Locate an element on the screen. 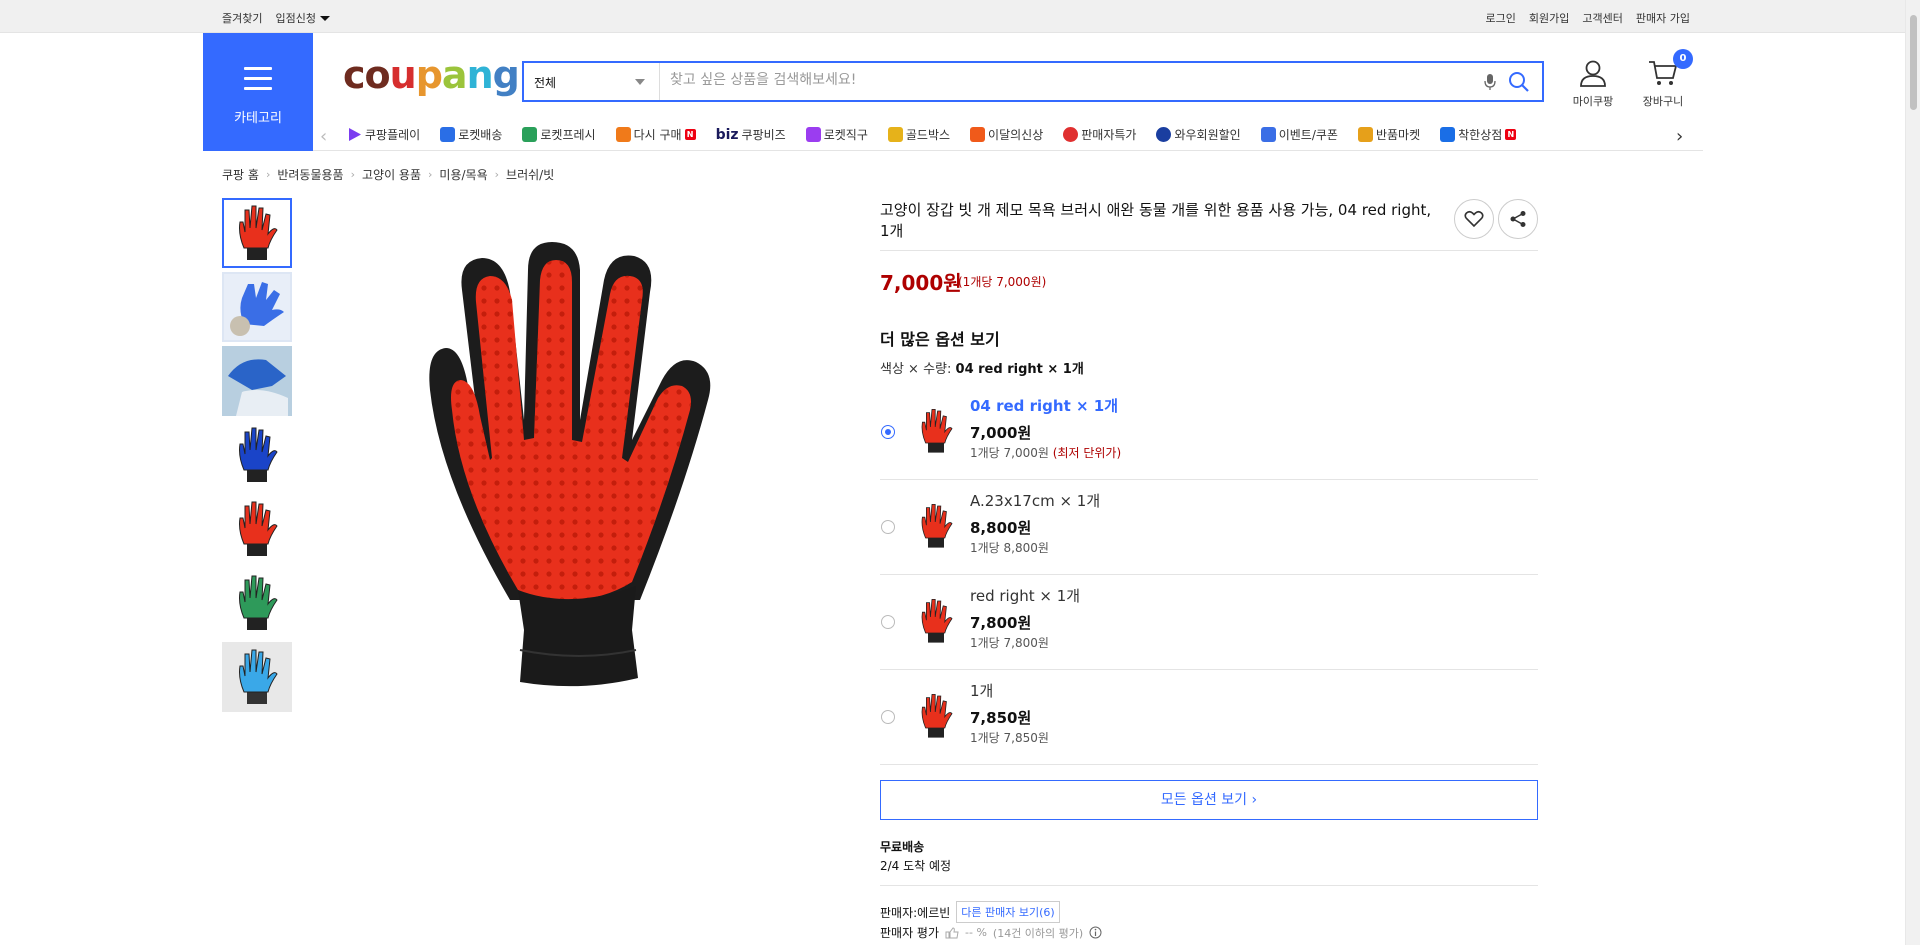 The height and width of the screenshot is (945, 1920). shortcut-new-arrivals: 이달의신상 is located at coordinates (1006, 134).